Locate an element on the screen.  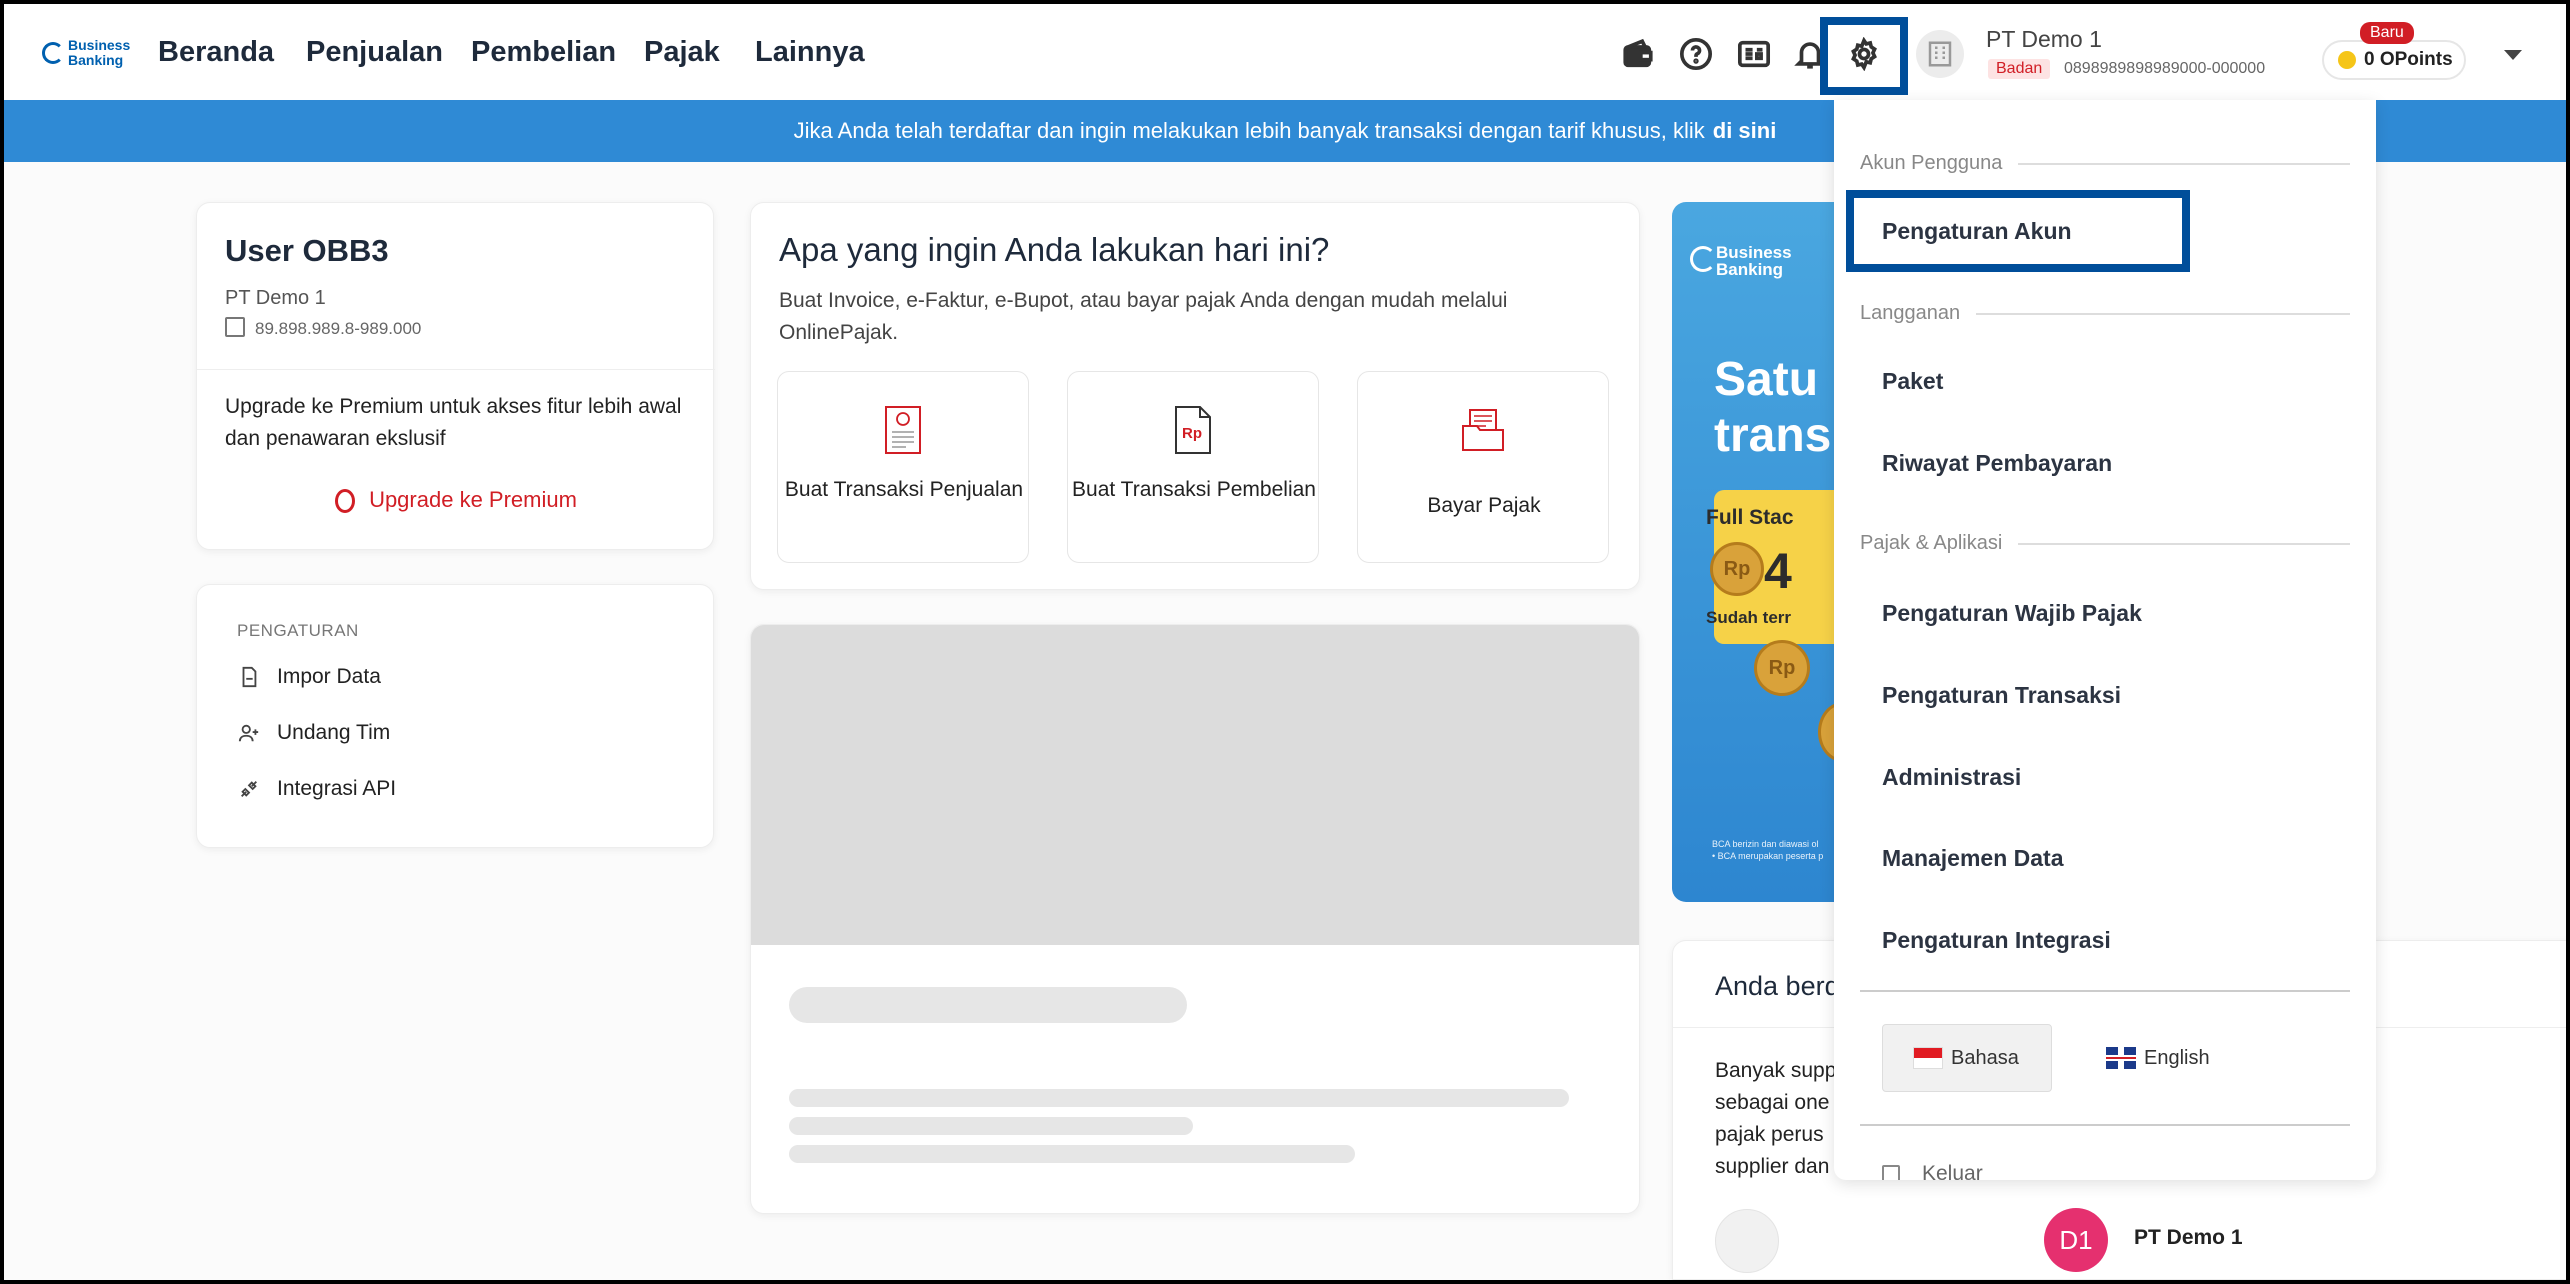
tile-sales-transaction: Buat Transaksi Penjualan is located at coordinates (903, 467).